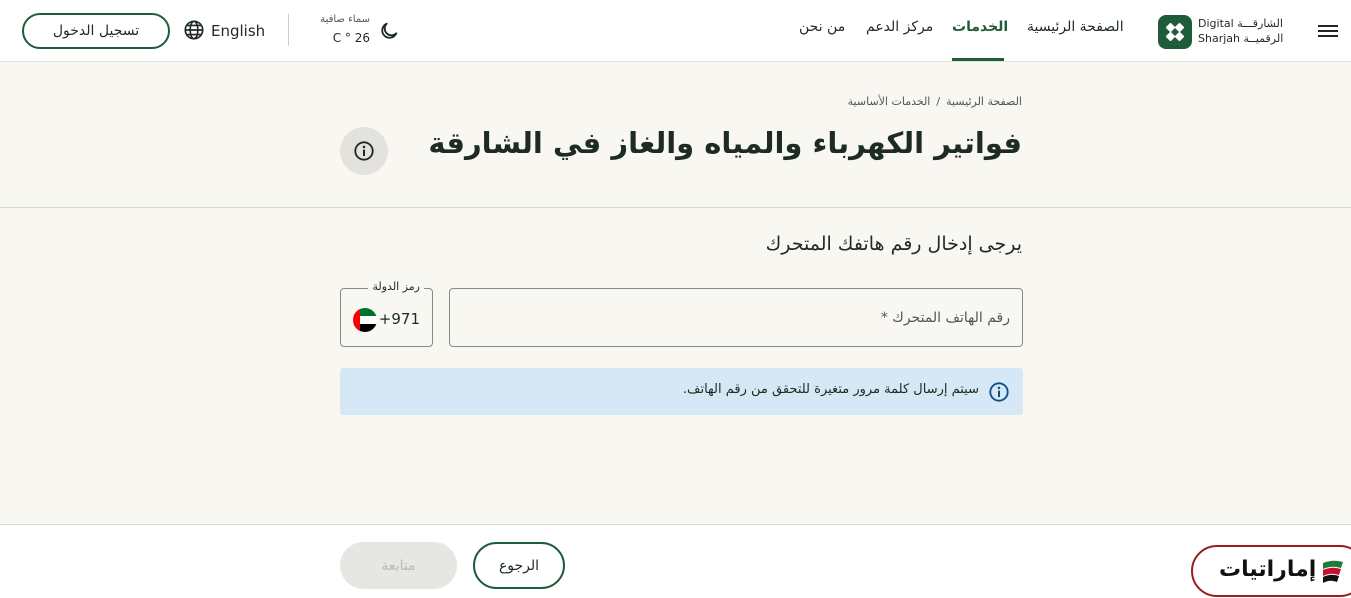 The image size is (1351, 598). What do you see at coordinates (978, 59) in the screenshot?
I see `nav-active-indicator` at bounding box center [978, 59].